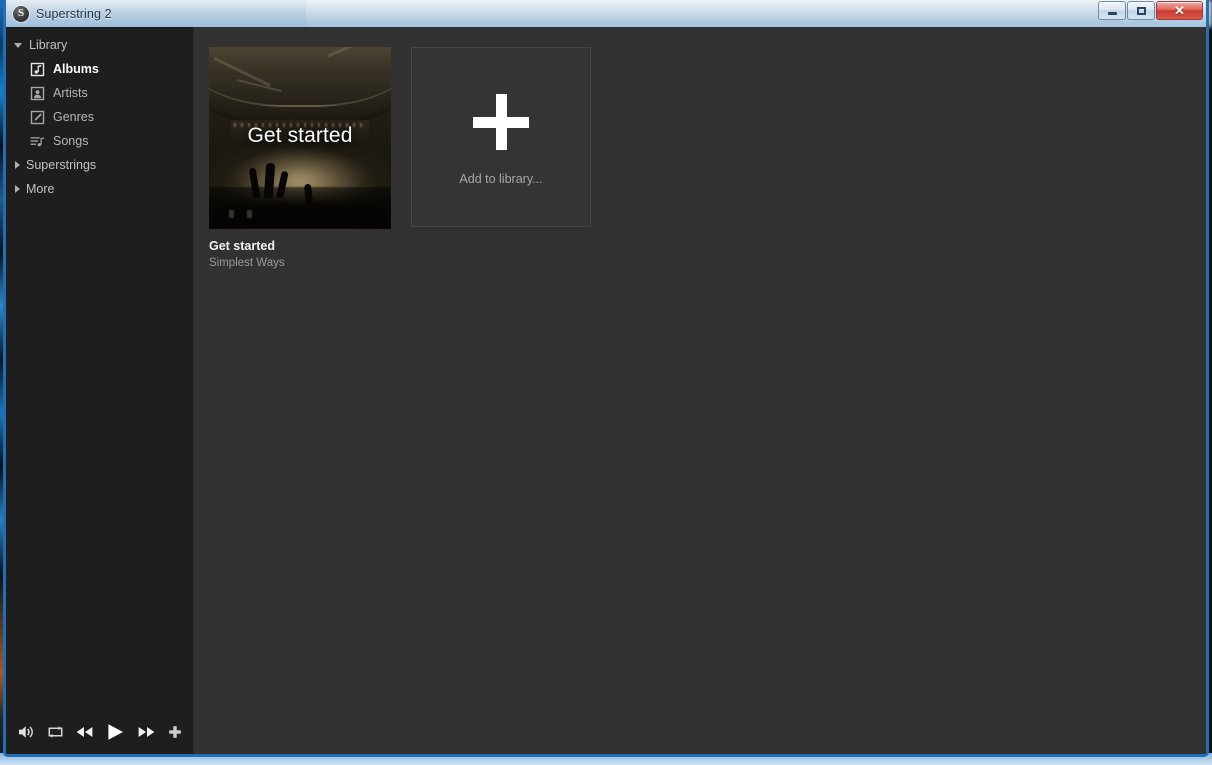 This screenshot has height=765, width=1212. Describe the element at coordinates (300, 250) in the screenshot. I see `album-metadata: Get started Simplest Ways` at that location.